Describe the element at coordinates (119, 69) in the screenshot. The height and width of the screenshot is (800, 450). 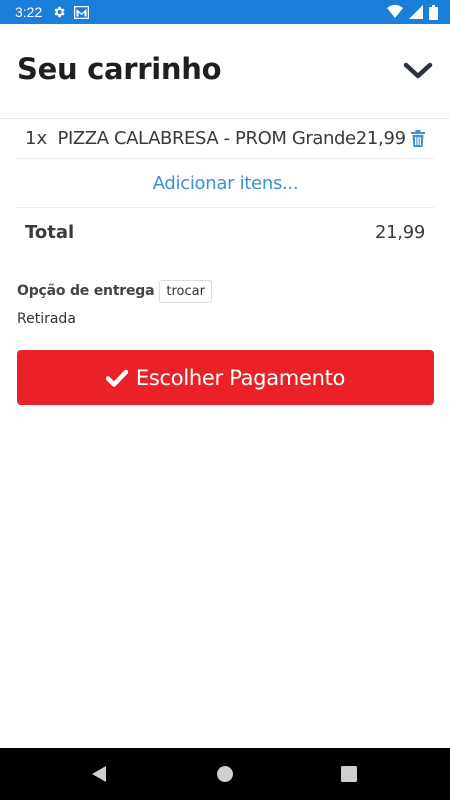
I see `page-title: Seu carrinho` at that location.